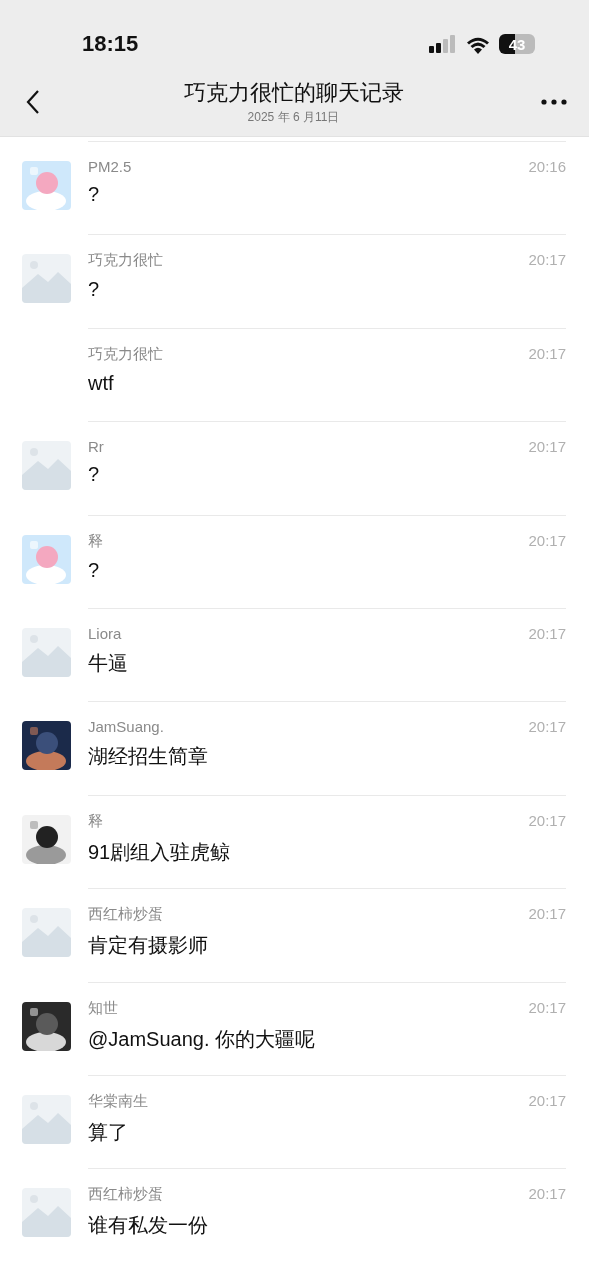 The height and width of the screenshot is (1280, 589). What do you see at coordinates (33, 102) in the screenshot?
I see `back-icon` at bounding box center [33, 102].